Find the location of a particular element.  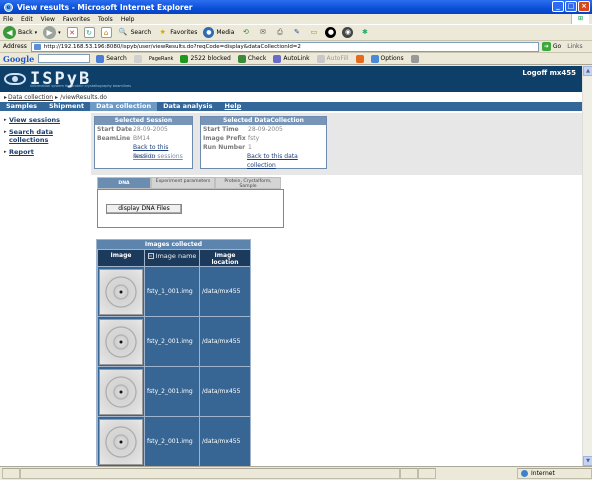

tab-protein-crystalform-sample: Protein, Crystalform, Sample is located at coordinates (248, 183).